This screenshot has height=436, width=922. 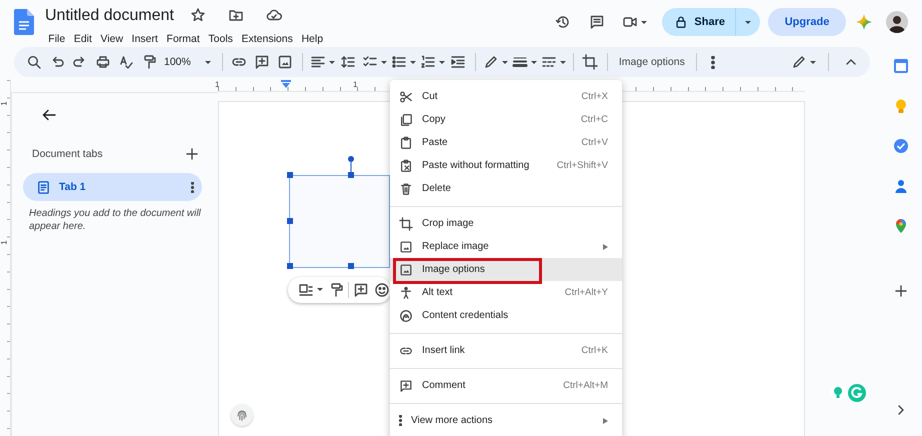 I want to click on menu-item: Replace image, so click(x=506, y=246).